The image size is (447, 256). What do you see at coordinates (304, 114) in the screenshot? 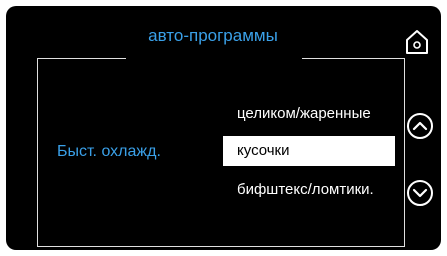
I see `option-whole-roasted: целиком/жаренные` at bounding box center [304, 114].